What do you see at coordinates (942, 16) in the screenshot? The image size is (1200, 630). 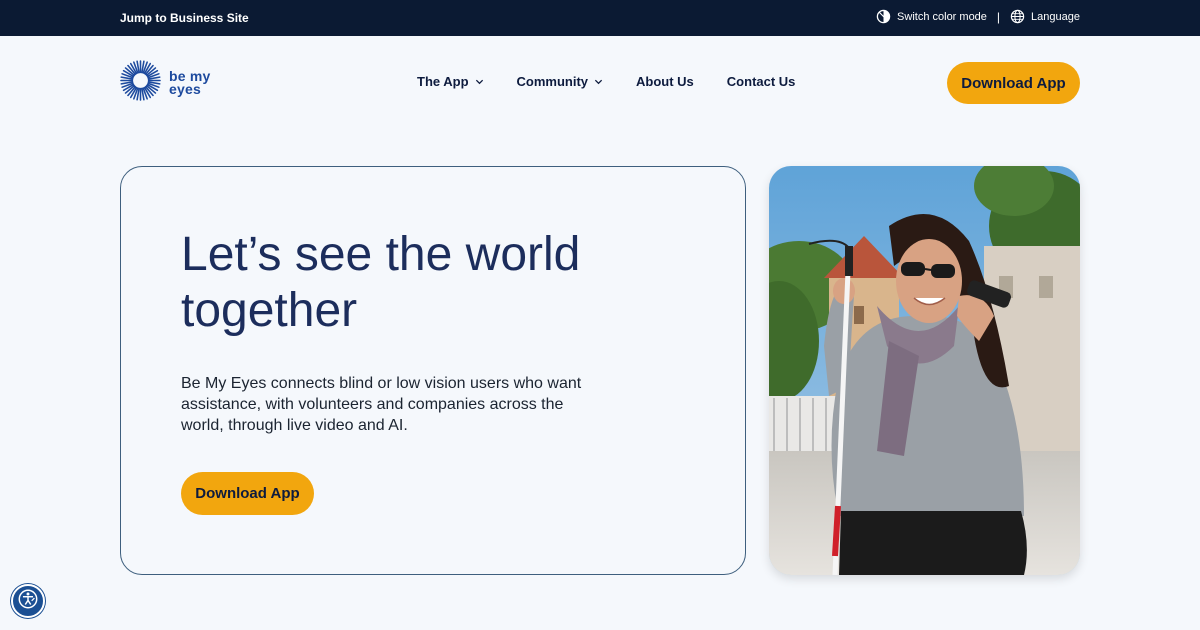 I see `color-mode-label: Switch color mode` at bounding box center [942, 16].